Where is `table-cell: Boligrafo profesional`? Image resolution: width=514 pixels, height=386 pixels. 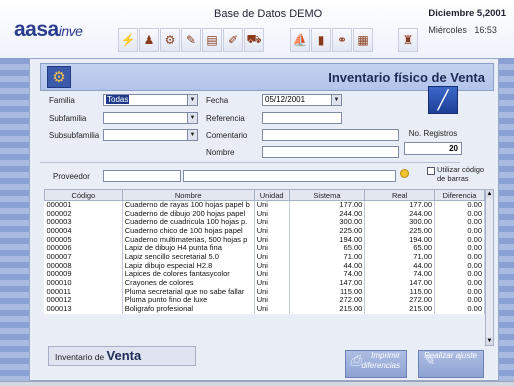
table-cell: Boligrafo profesional is located at coordinates (188, 309).